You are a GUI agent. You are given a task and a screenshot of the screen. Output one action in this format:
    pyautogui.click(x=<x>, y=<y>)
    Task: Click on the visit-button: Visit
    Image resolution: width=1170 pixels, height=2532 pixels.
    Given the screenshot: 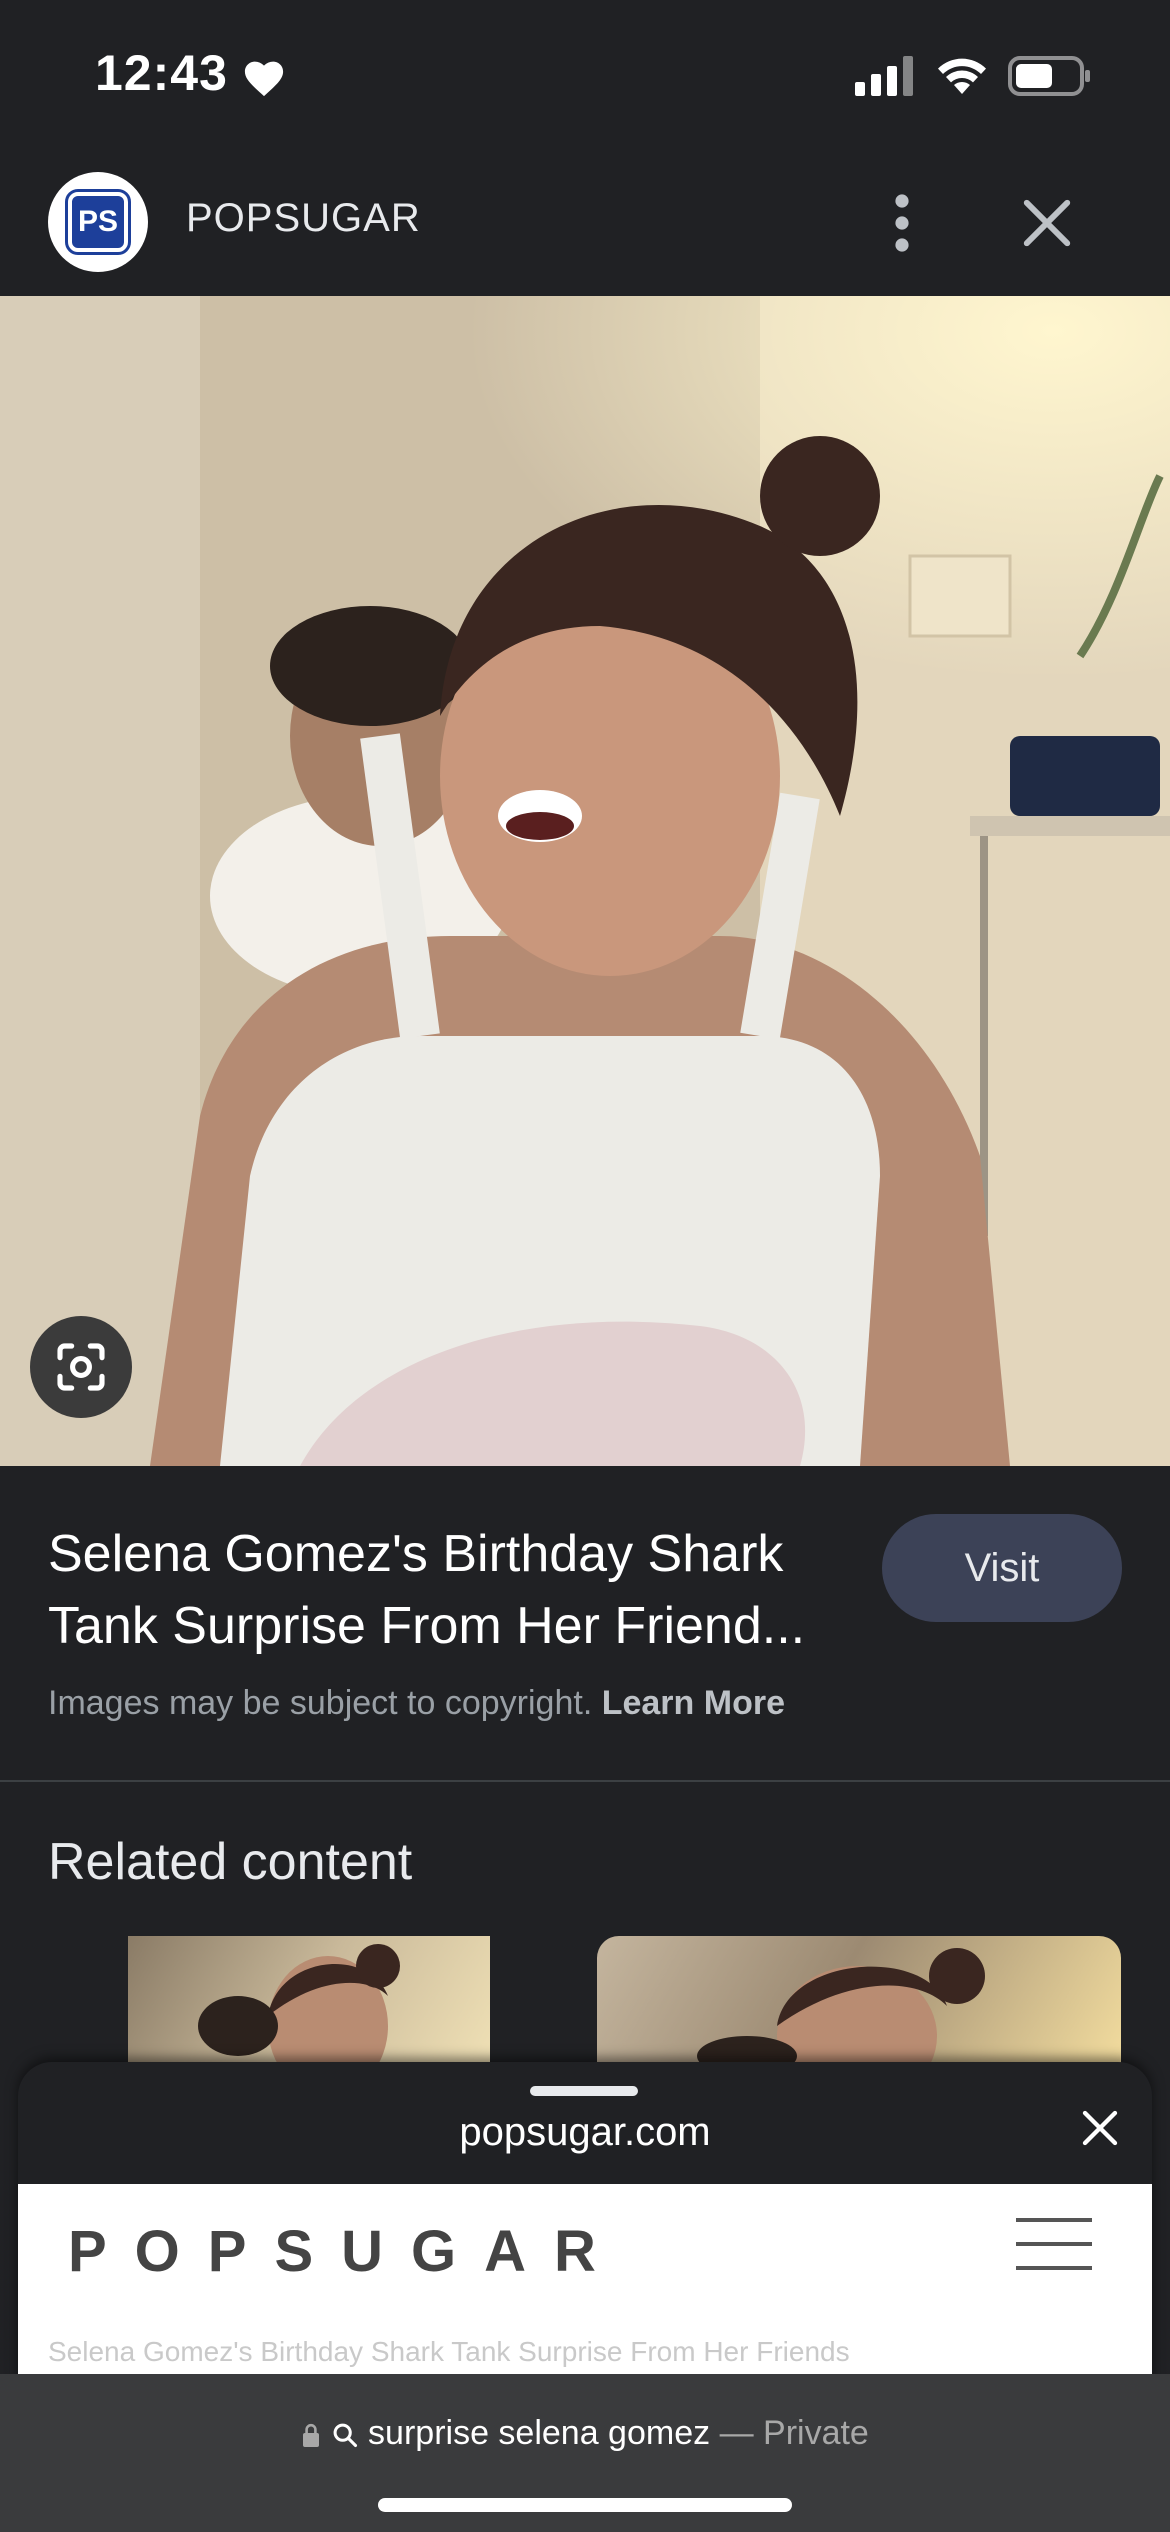 What is the action you would take?
    pyautogui.click(x=1002, y=1568)
    